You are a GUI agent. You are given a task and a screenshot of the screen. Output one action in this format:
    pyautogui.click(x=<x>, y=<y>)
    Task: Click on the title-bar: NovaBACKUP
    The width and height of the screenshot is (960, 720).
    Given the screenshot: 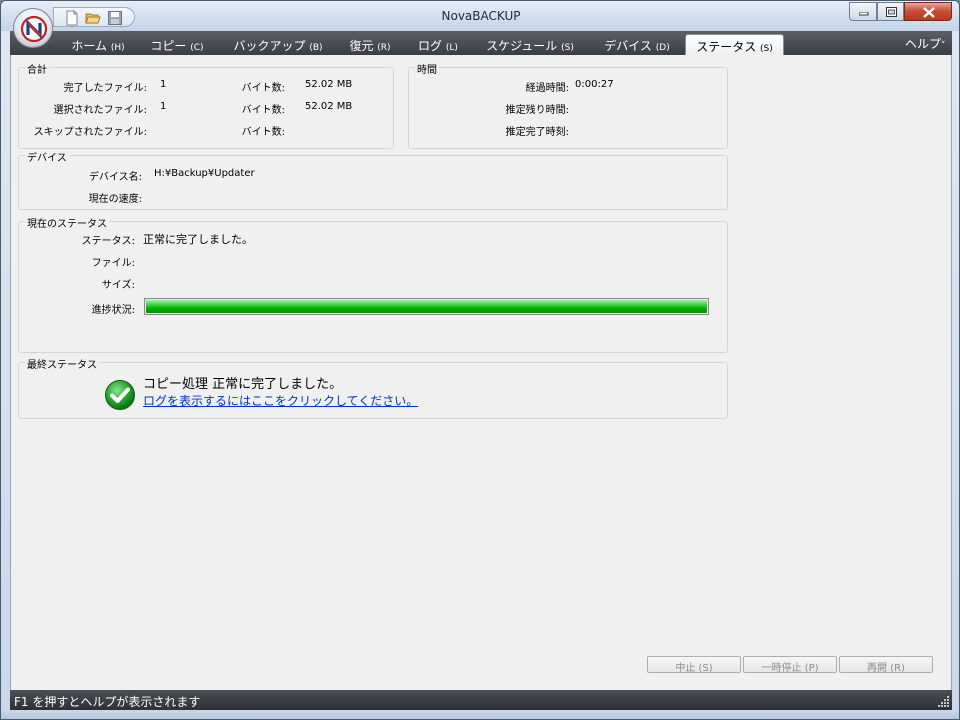 What is the action you would take?
    pyautogui.click(x=480, y=16)
    